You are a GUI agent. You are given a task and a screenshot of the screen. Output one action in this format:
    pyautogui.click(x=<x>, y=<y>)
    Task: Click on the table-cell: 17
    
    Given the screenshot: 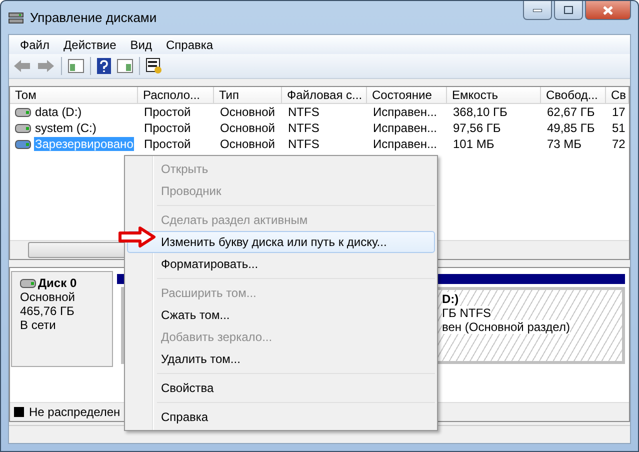 What is the action you would take?
    pyautogui.click(x=618, y=112)
    